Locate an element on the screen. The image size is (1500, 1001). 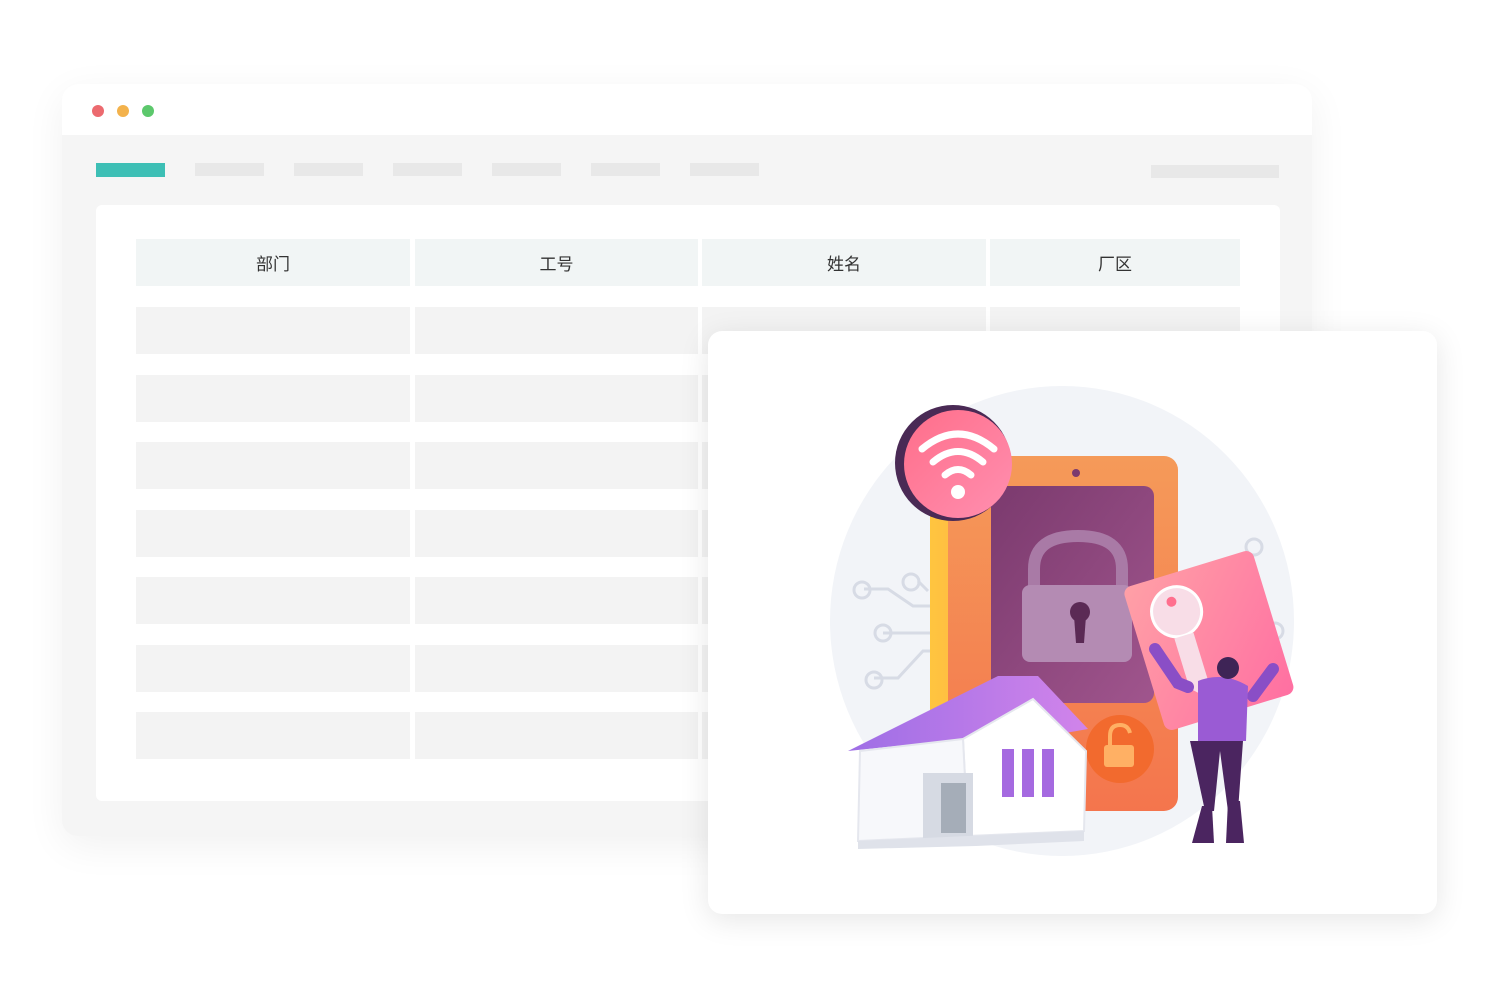
wifi-badge is located at coordinates (958, 464).